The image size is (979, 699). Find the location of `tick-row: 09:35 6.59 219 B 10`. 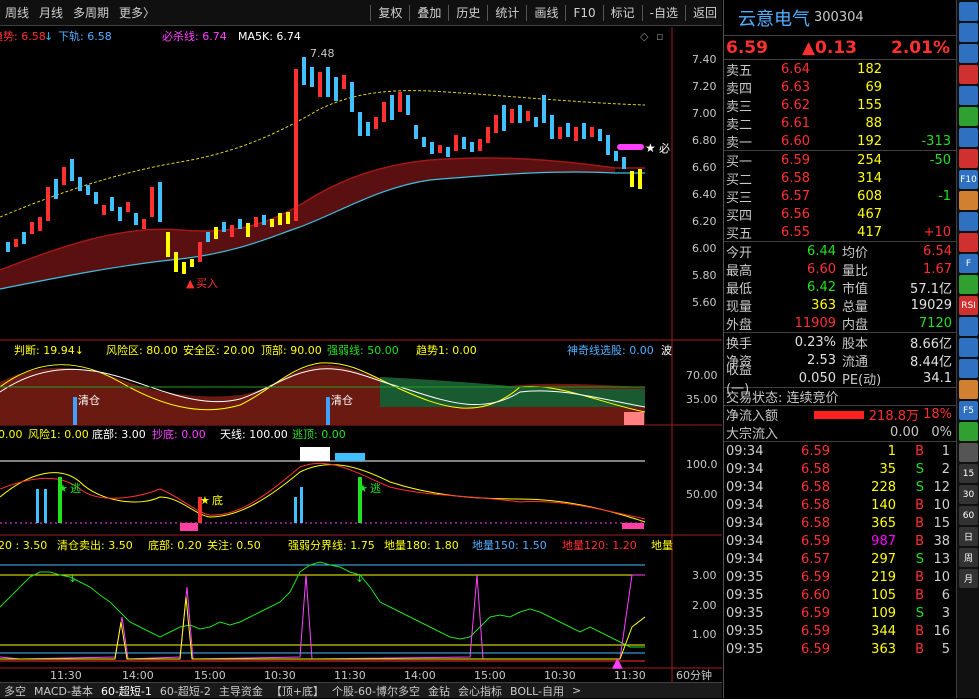

tick-row: 09:35 6.59 219 B 10 is located at coordinates (840, 577).